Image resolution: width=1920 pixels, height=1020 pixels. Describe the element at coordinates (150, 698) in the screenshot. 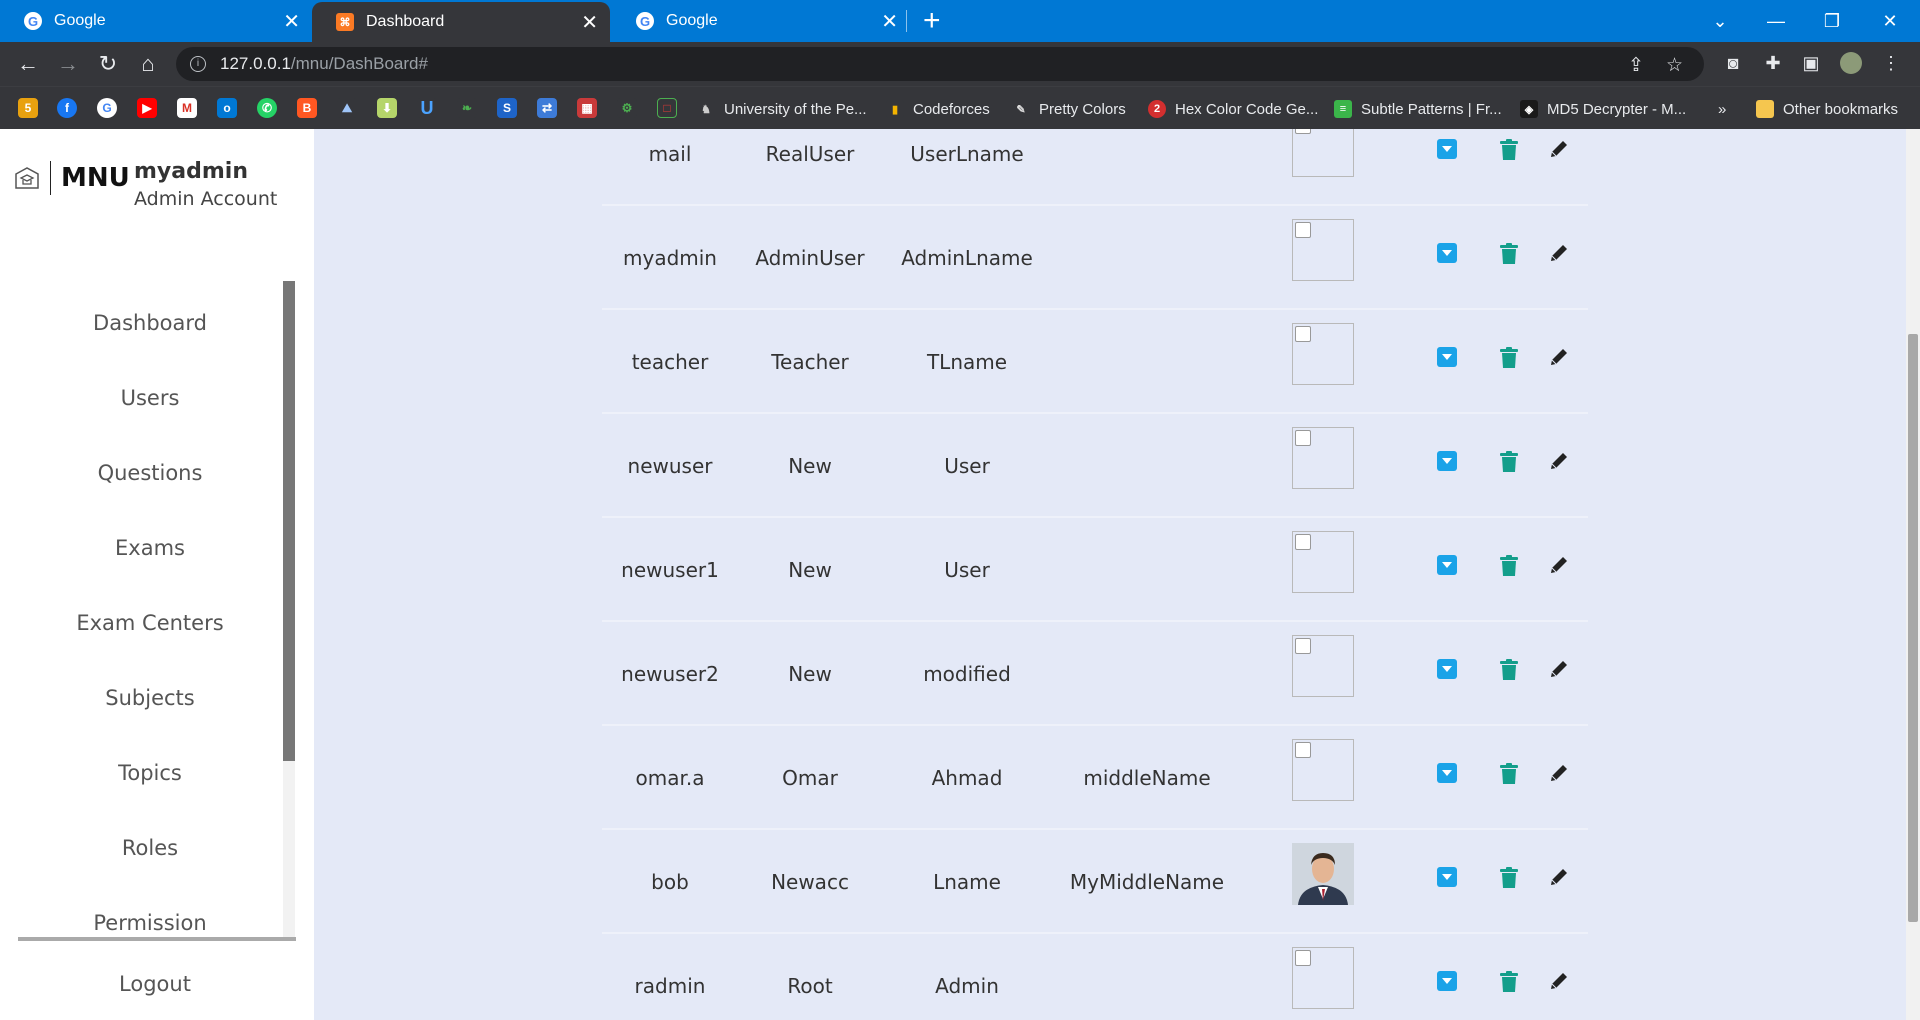

I see `sidebar-item-subjects: Subjects` at that location.